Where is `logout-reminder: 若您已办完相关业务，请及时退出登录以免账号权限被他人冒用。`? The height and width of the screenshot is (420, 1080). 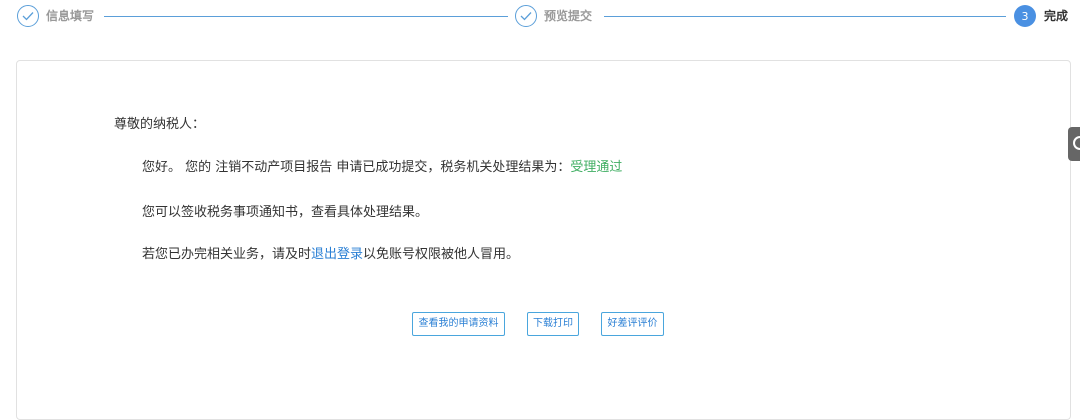
logout-reminder: 若您已办完相关业务，请及时退出登录以免账号权限被他人冒用。 is located at coordinates (330, 255).